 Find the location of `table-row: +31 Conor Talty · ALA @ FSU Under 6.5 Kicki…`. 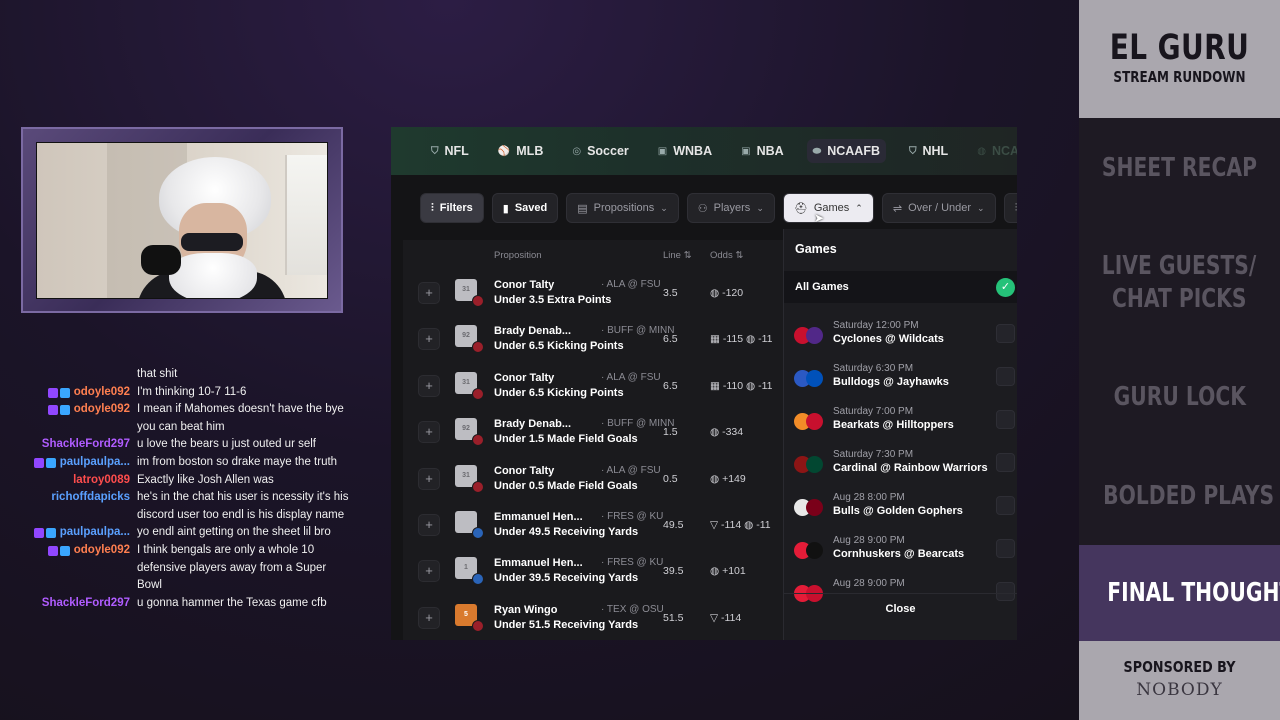

table-row: +31 Conor Talty · ALA @ FSU Under 6.5 Kicki… is located at coordinates (598, 386).